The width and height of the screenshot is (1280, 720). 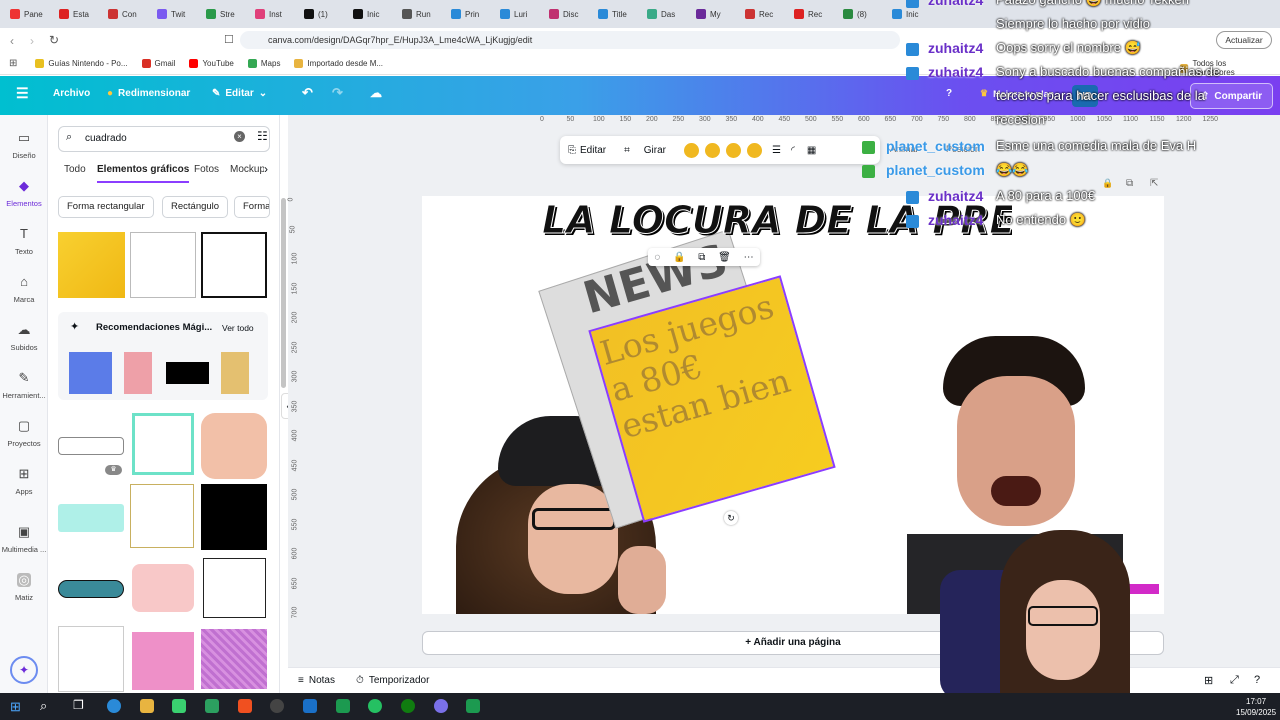 I want to click on crop-icon: ⌗, so click(x=627, y=150).